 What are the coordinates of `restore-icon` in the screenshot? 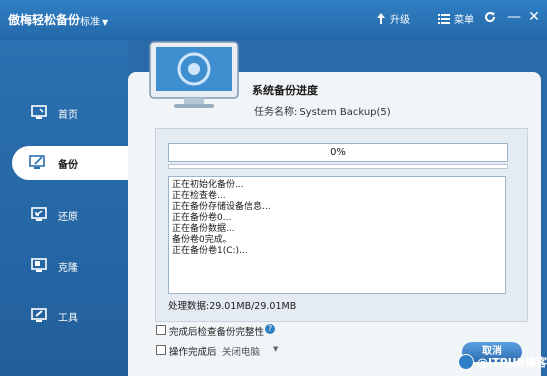 It's located at (39, 214).